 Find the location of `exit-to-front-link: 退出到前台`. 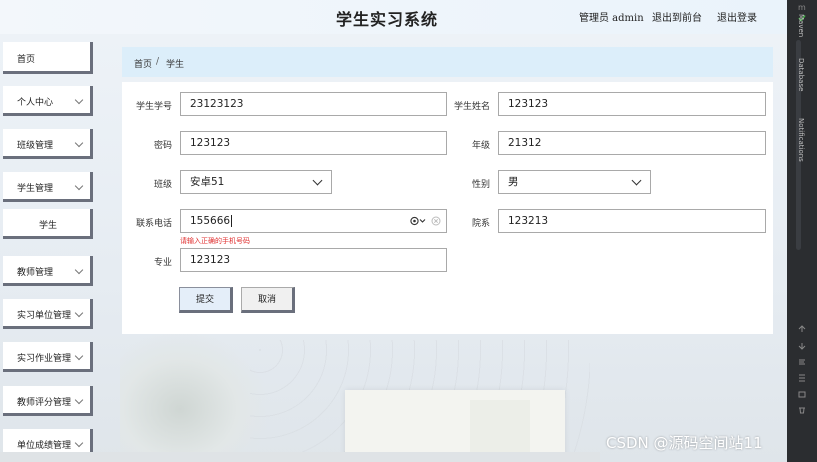

exit-to-front-link: 退出到前台 is located at coordinates (677, 16).